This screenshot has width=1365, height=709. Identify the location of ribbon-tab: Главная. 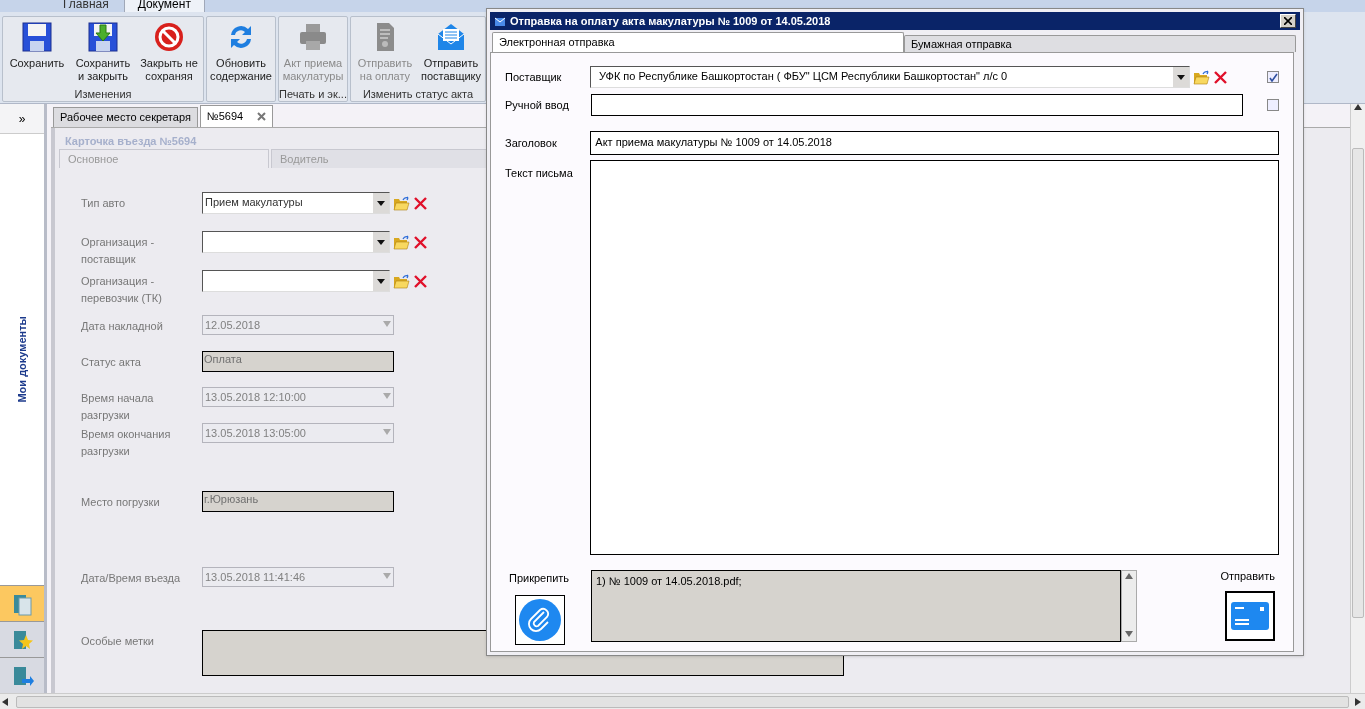
(86, 6).